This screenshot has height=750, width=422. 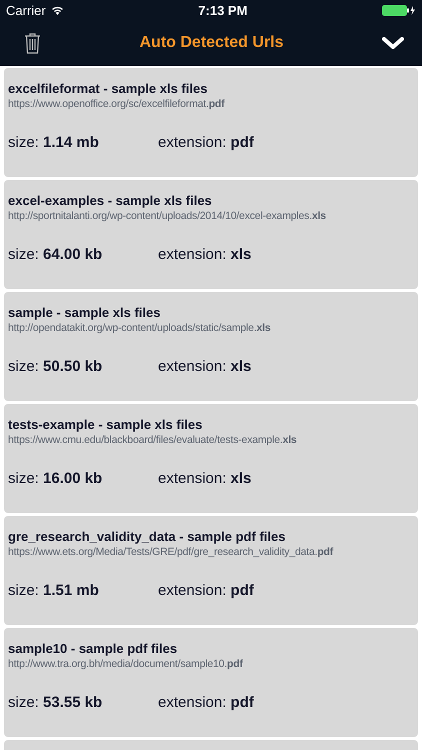 What do you see at coordinates (56, 366) in the screenshot?
I see `file-size: size: 50.50 kb` at bounding box center [56, 366].